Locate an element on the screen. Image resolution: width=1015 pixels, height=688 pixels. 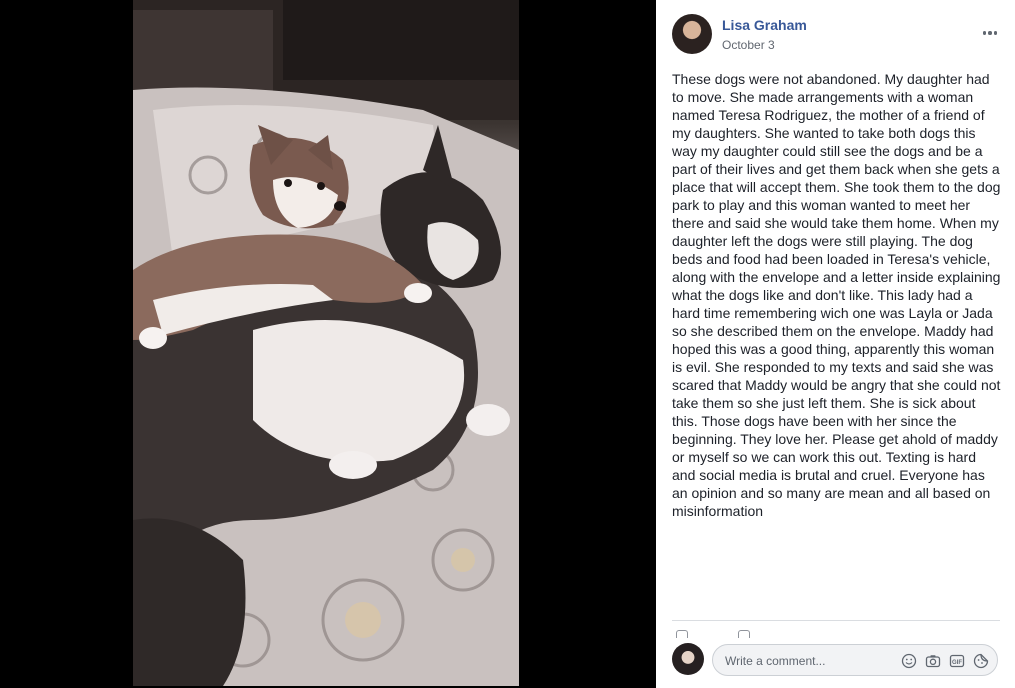
gif-icon: GIF is located at coordinates (957, 661).